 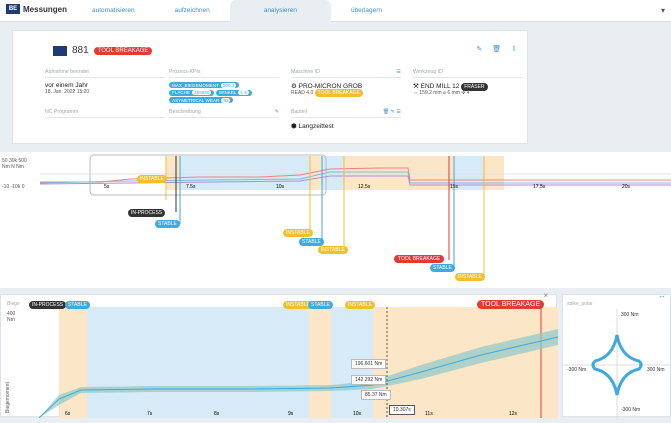 I want to click on value-tooltip: 196.601 Nm, so click(x=369, y=364).